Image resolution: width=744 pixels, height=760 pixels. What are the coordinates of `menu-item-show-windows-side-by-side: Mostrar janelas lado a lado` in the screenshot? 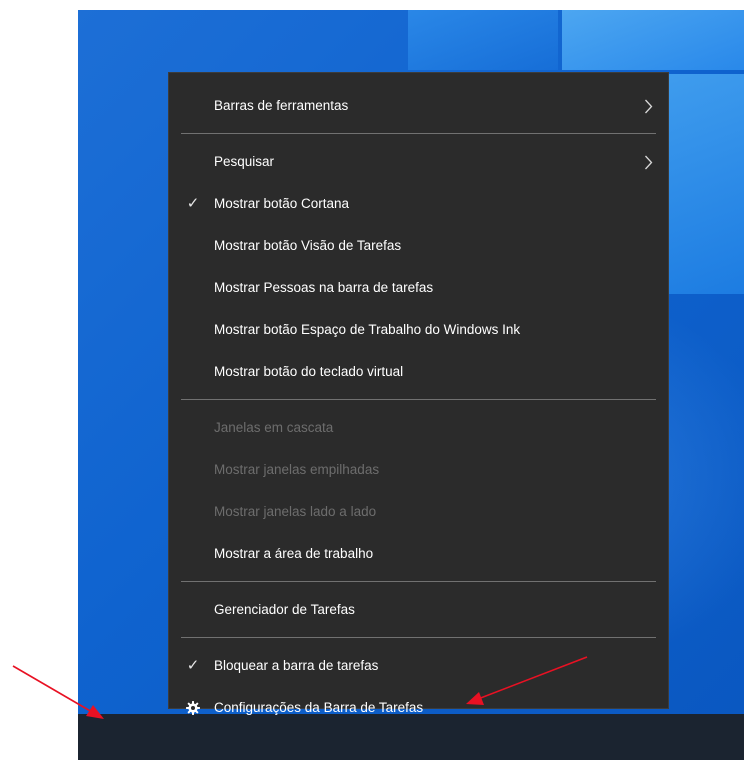 It's located at (418, 512).